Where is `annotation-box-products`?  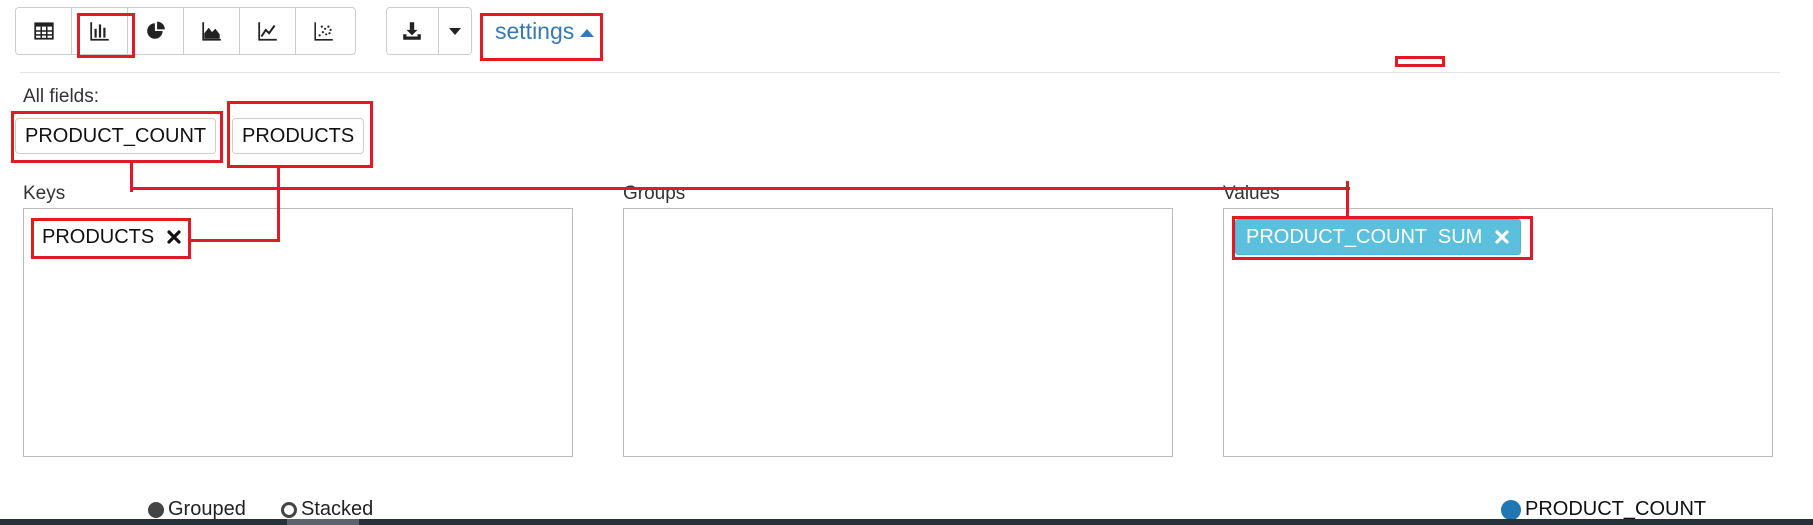
annotation-box-products is located at coordinates (300, 134).